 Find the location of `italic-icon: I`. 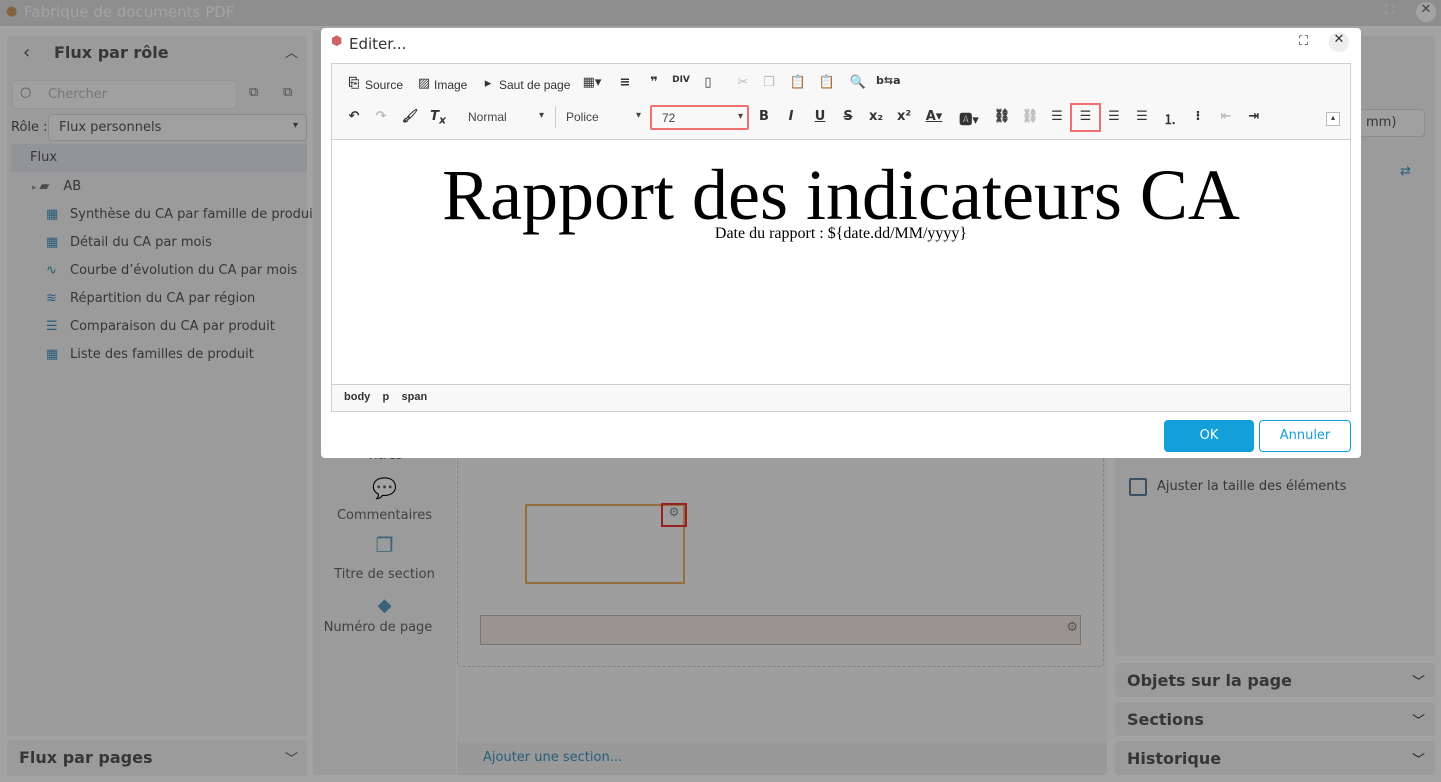

italic-icon: I is located at coordinates (791, 116).